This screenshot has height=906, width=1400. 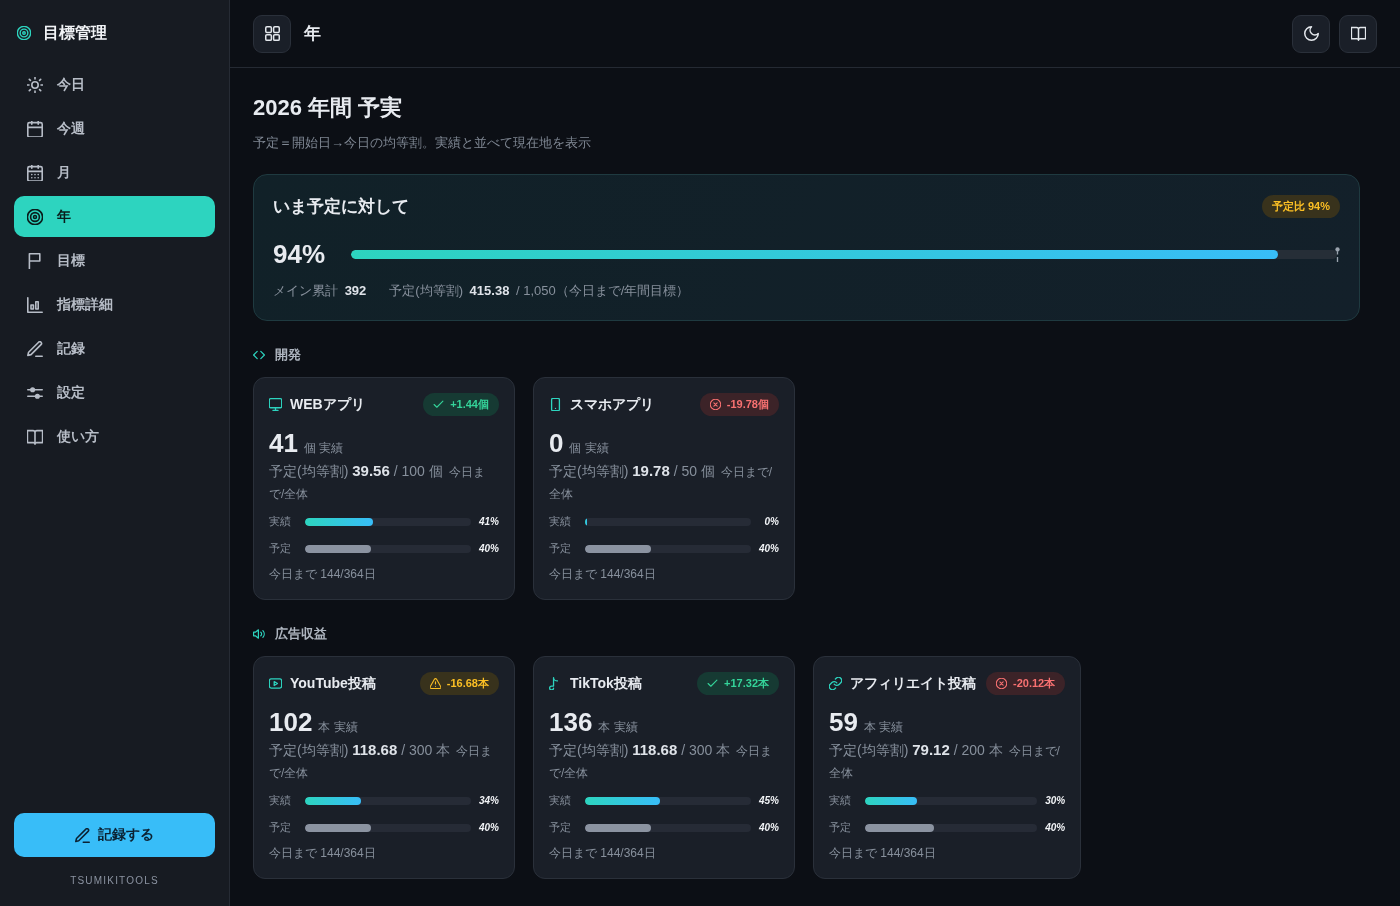 What do you see at coordinates (114, 392) in the screenshot?
I see `nav-item: 設定` at bounding box center [114, 392].